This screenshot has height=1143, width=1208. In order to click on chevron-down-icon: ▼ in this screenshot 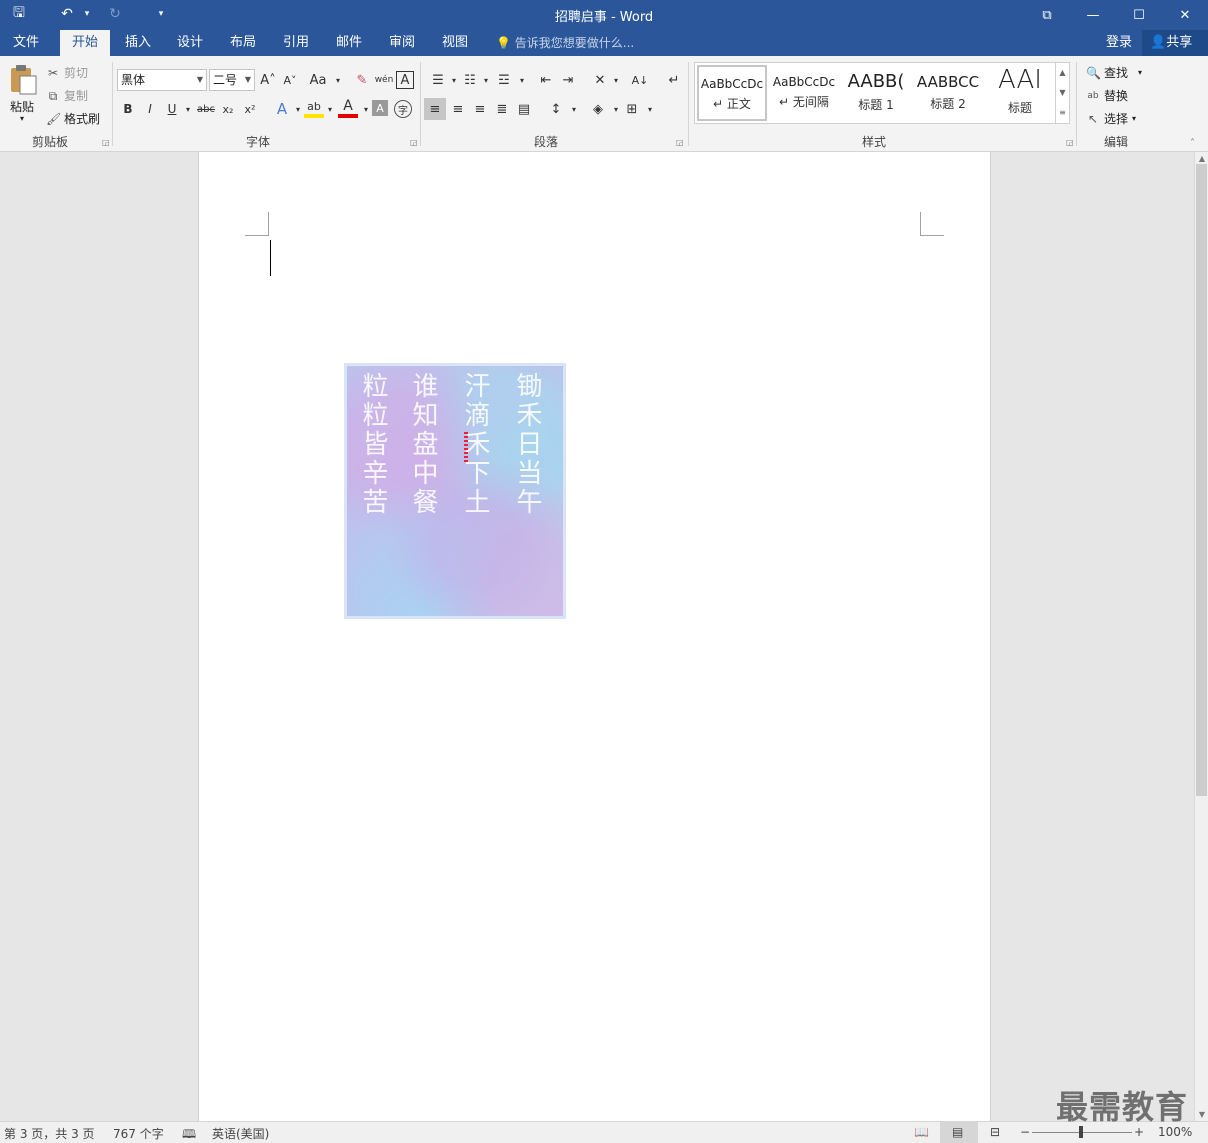, I will do `click(1062, 93)`.